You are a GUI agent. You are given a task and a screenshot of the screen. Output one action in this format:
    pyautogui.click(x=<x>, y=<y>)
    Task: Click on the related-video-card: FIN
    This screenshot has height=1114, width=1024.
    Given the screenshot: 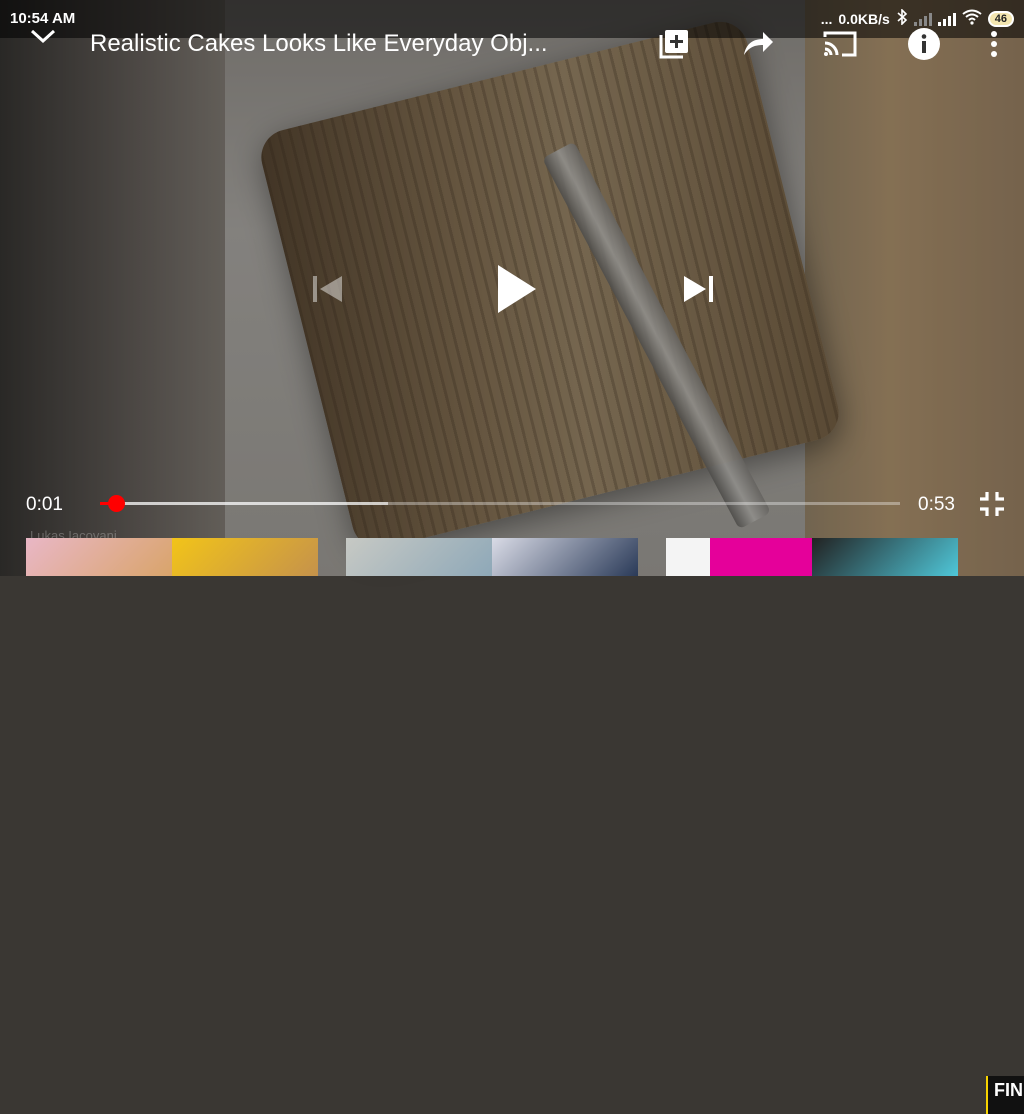 What is the action you would take?
    pyautogui.click(x=1005, y=1095)
    